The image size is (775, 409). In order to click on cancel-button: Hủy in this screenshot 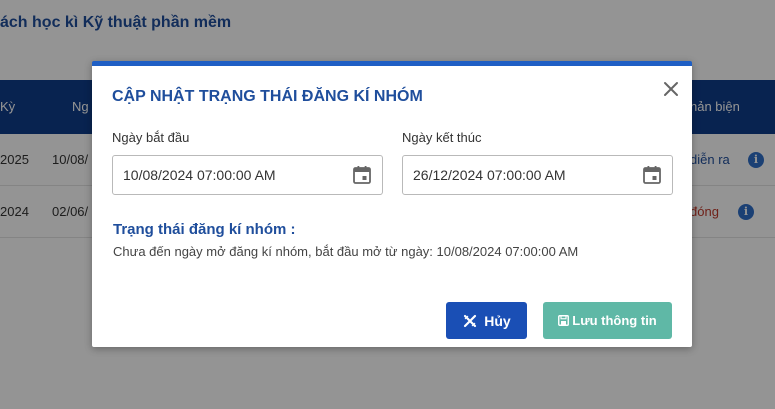, I will do `click(486, 320)`.